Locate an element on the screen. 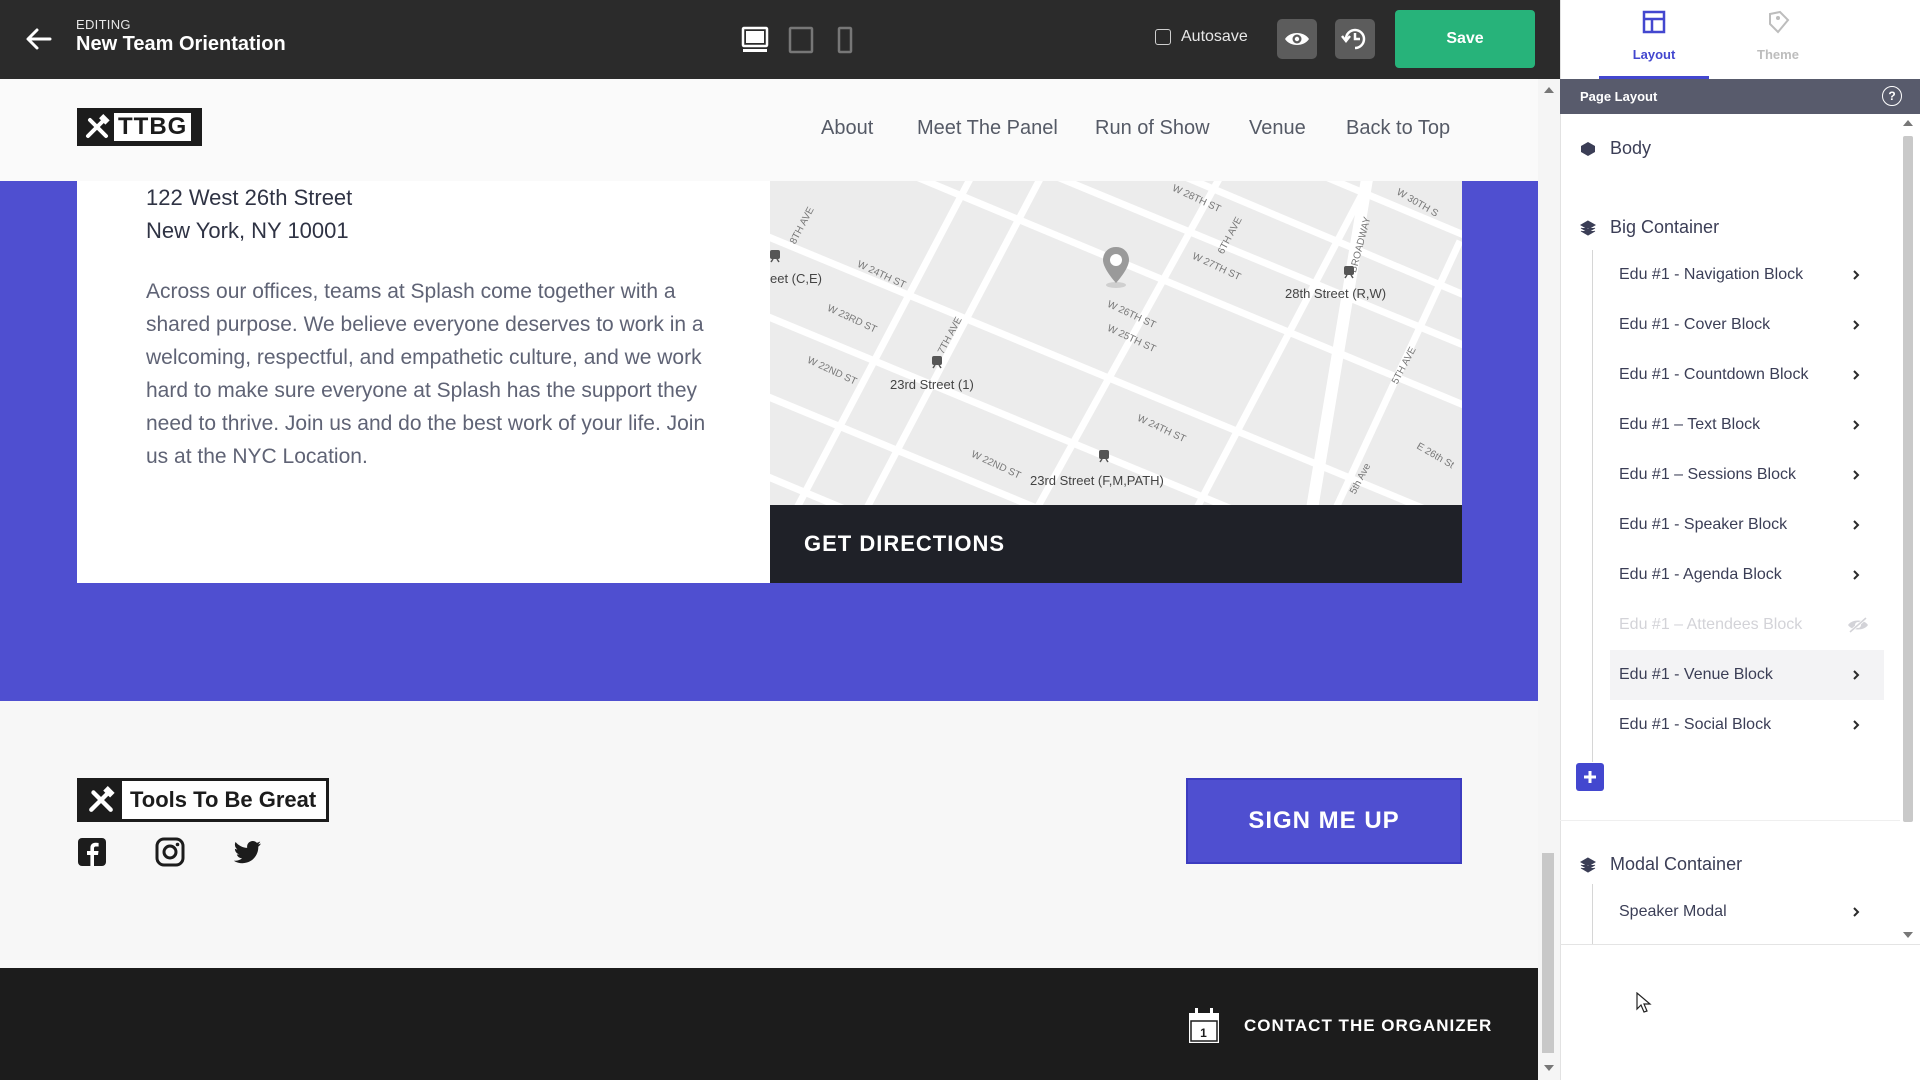 The image size is (1920, 1080). page-layout-header: Page Layout ? is located at coordinates (1740, 96).